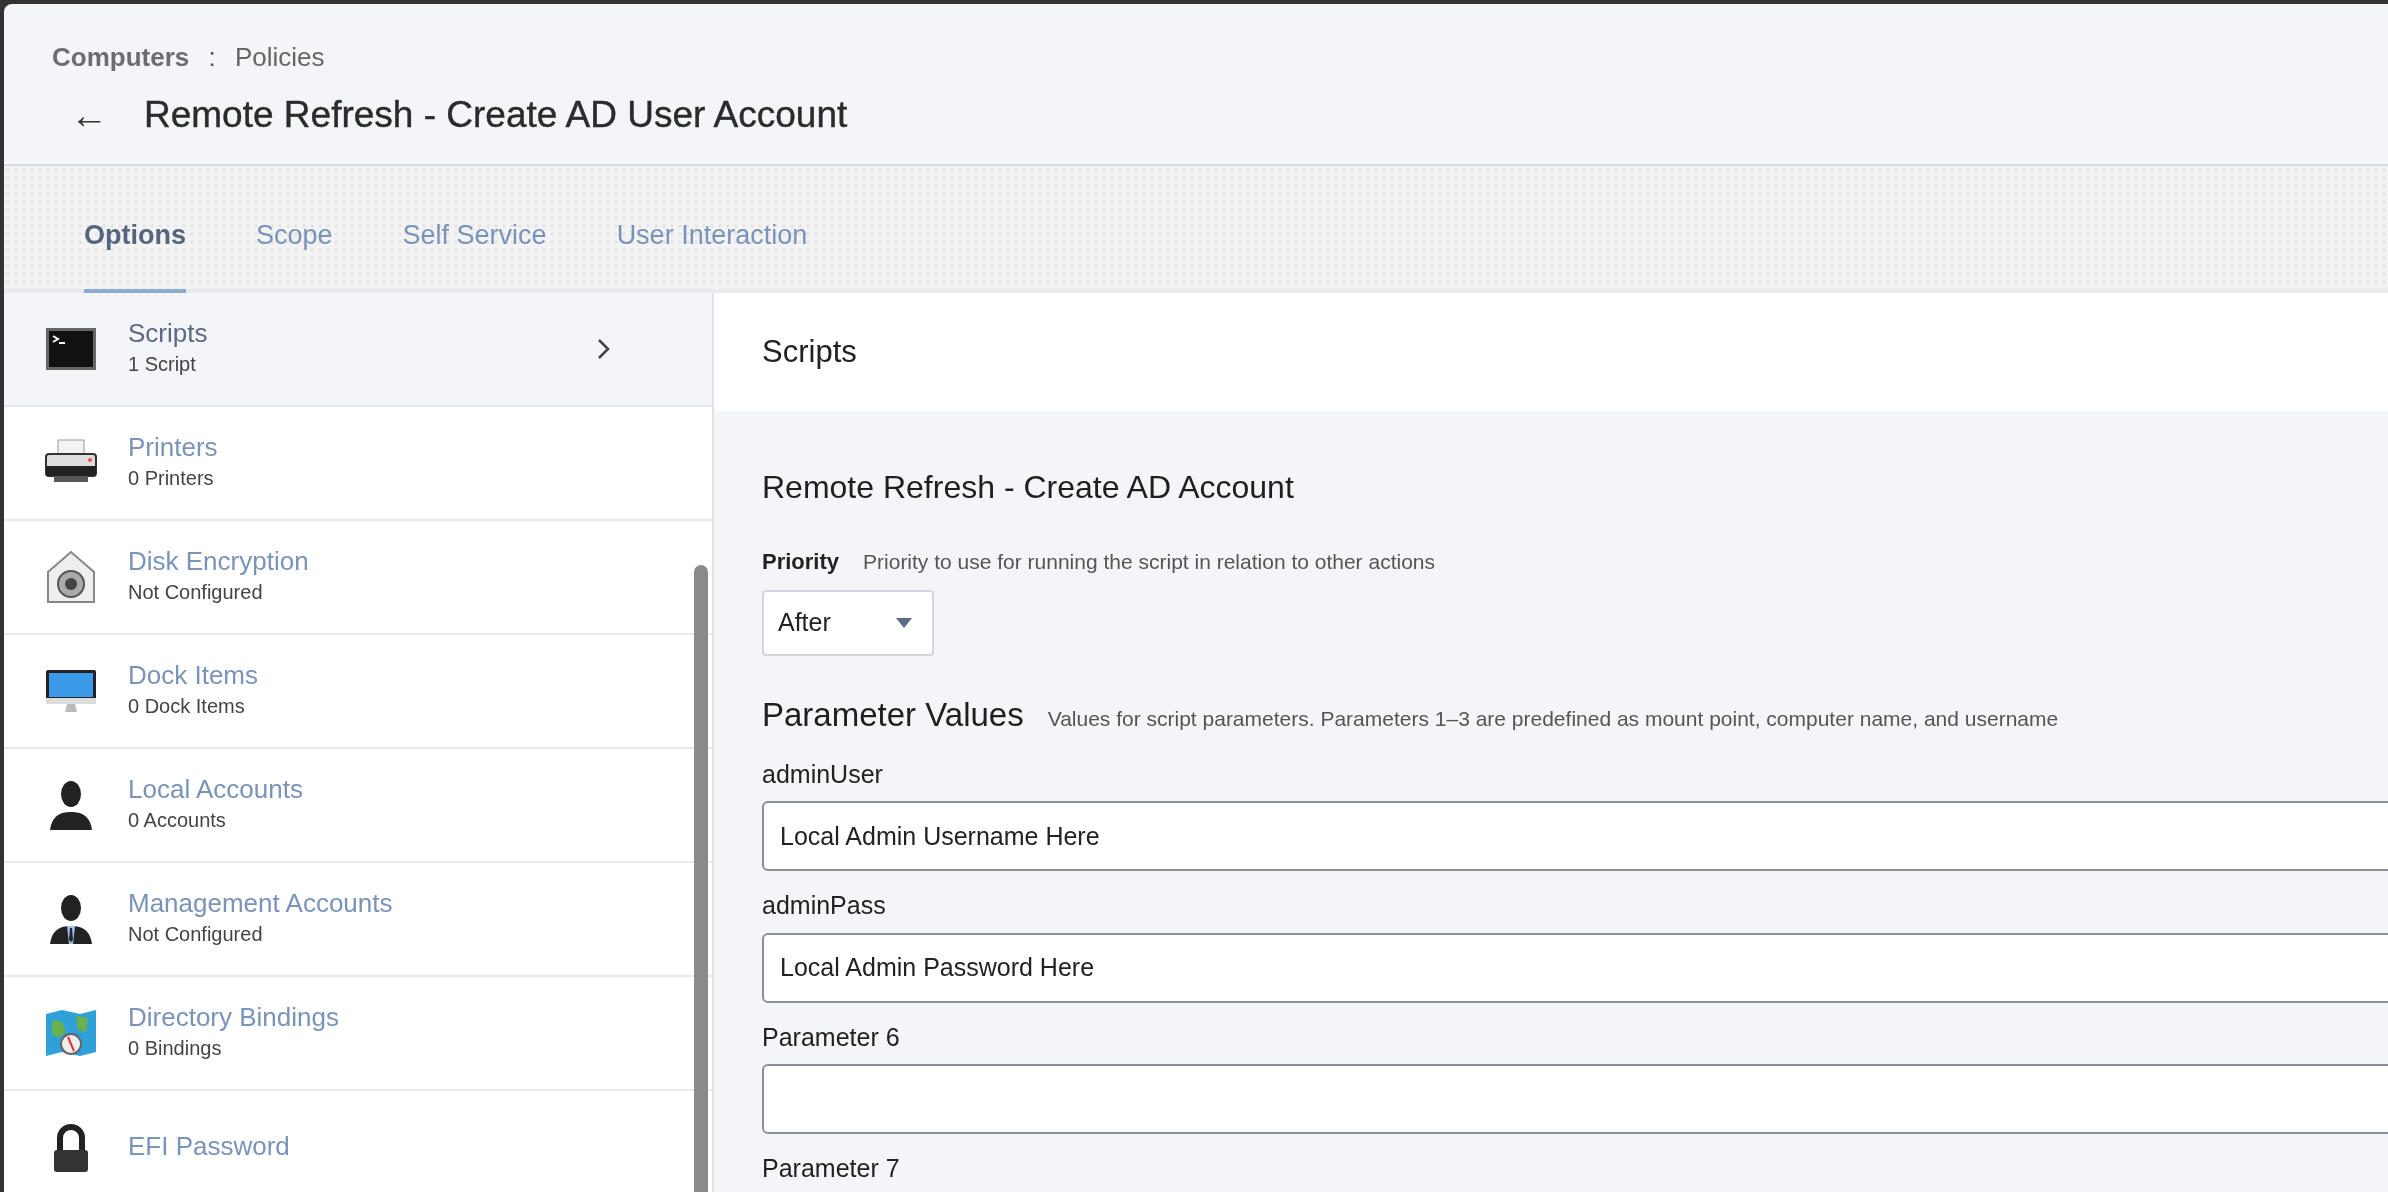  I want to click on section-title: Parameter Values, so click(893, 715).